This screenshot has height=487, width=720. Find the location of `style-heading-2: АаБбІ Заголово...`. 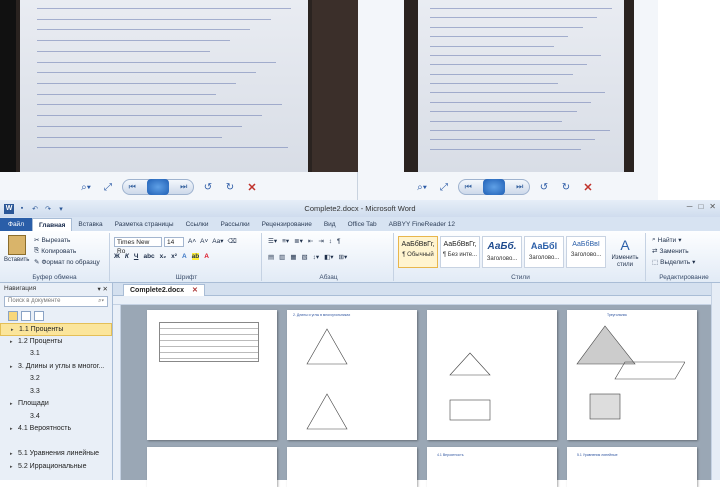

style-heading-2: АаБбІ Заголово... is located at coordinates (544, 252).